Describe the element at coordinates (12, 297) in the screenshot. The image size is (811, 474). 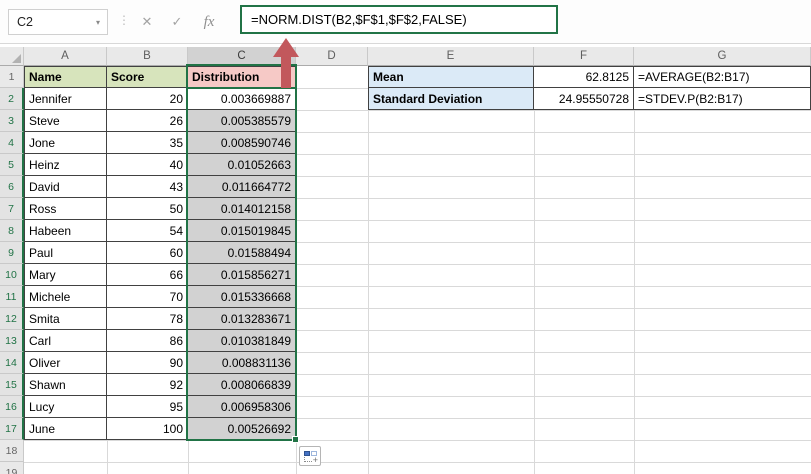
I see `row-header-11: 11` at that location.